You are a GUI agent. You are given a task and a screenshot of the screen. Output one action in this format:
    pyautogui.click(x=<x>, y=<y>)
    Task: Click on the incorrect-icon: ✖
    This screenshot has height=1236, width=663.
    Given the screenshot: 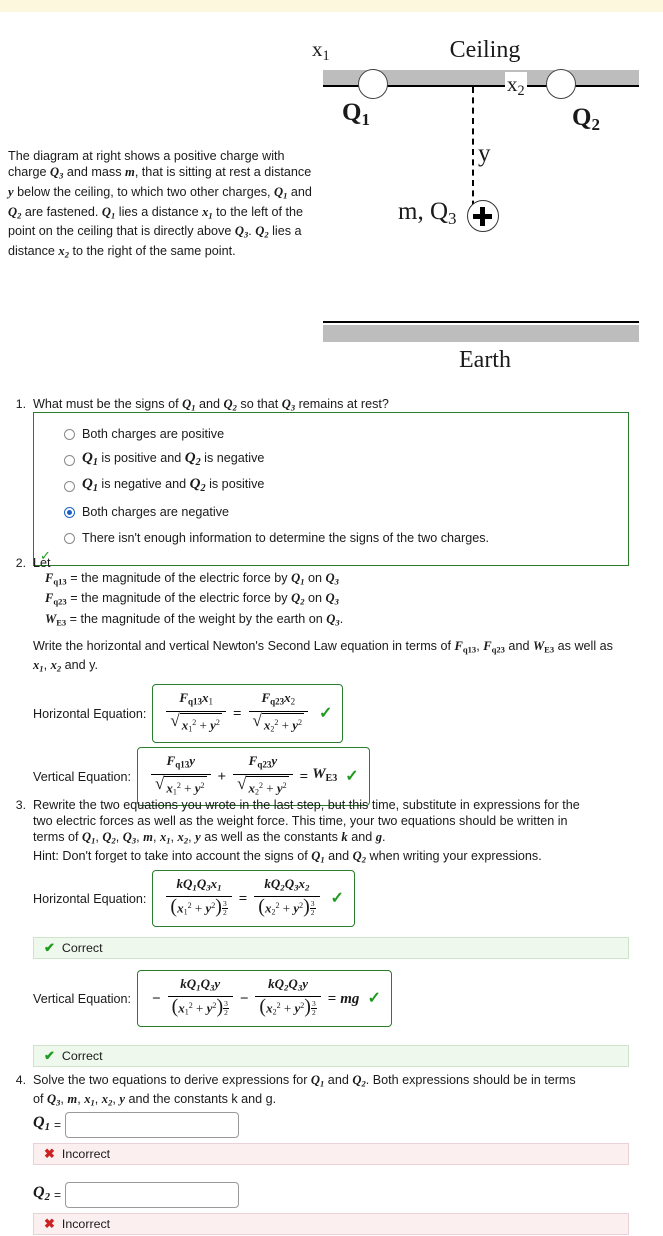 What is the action you would take?
    pyautogui.click(x=49, y=1153)
    